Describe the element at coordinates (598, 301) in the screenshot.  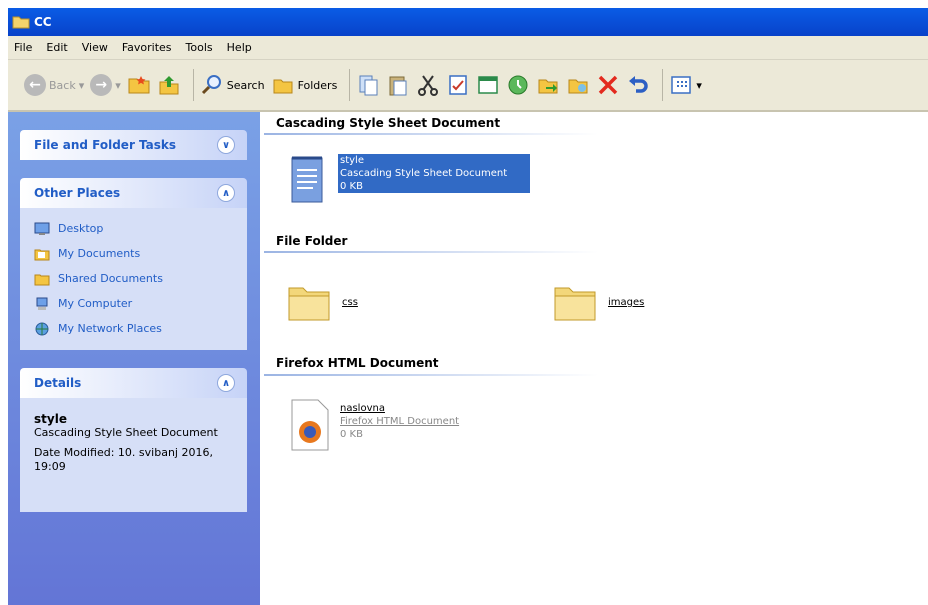
I see `folder-item-images: images` at that location.